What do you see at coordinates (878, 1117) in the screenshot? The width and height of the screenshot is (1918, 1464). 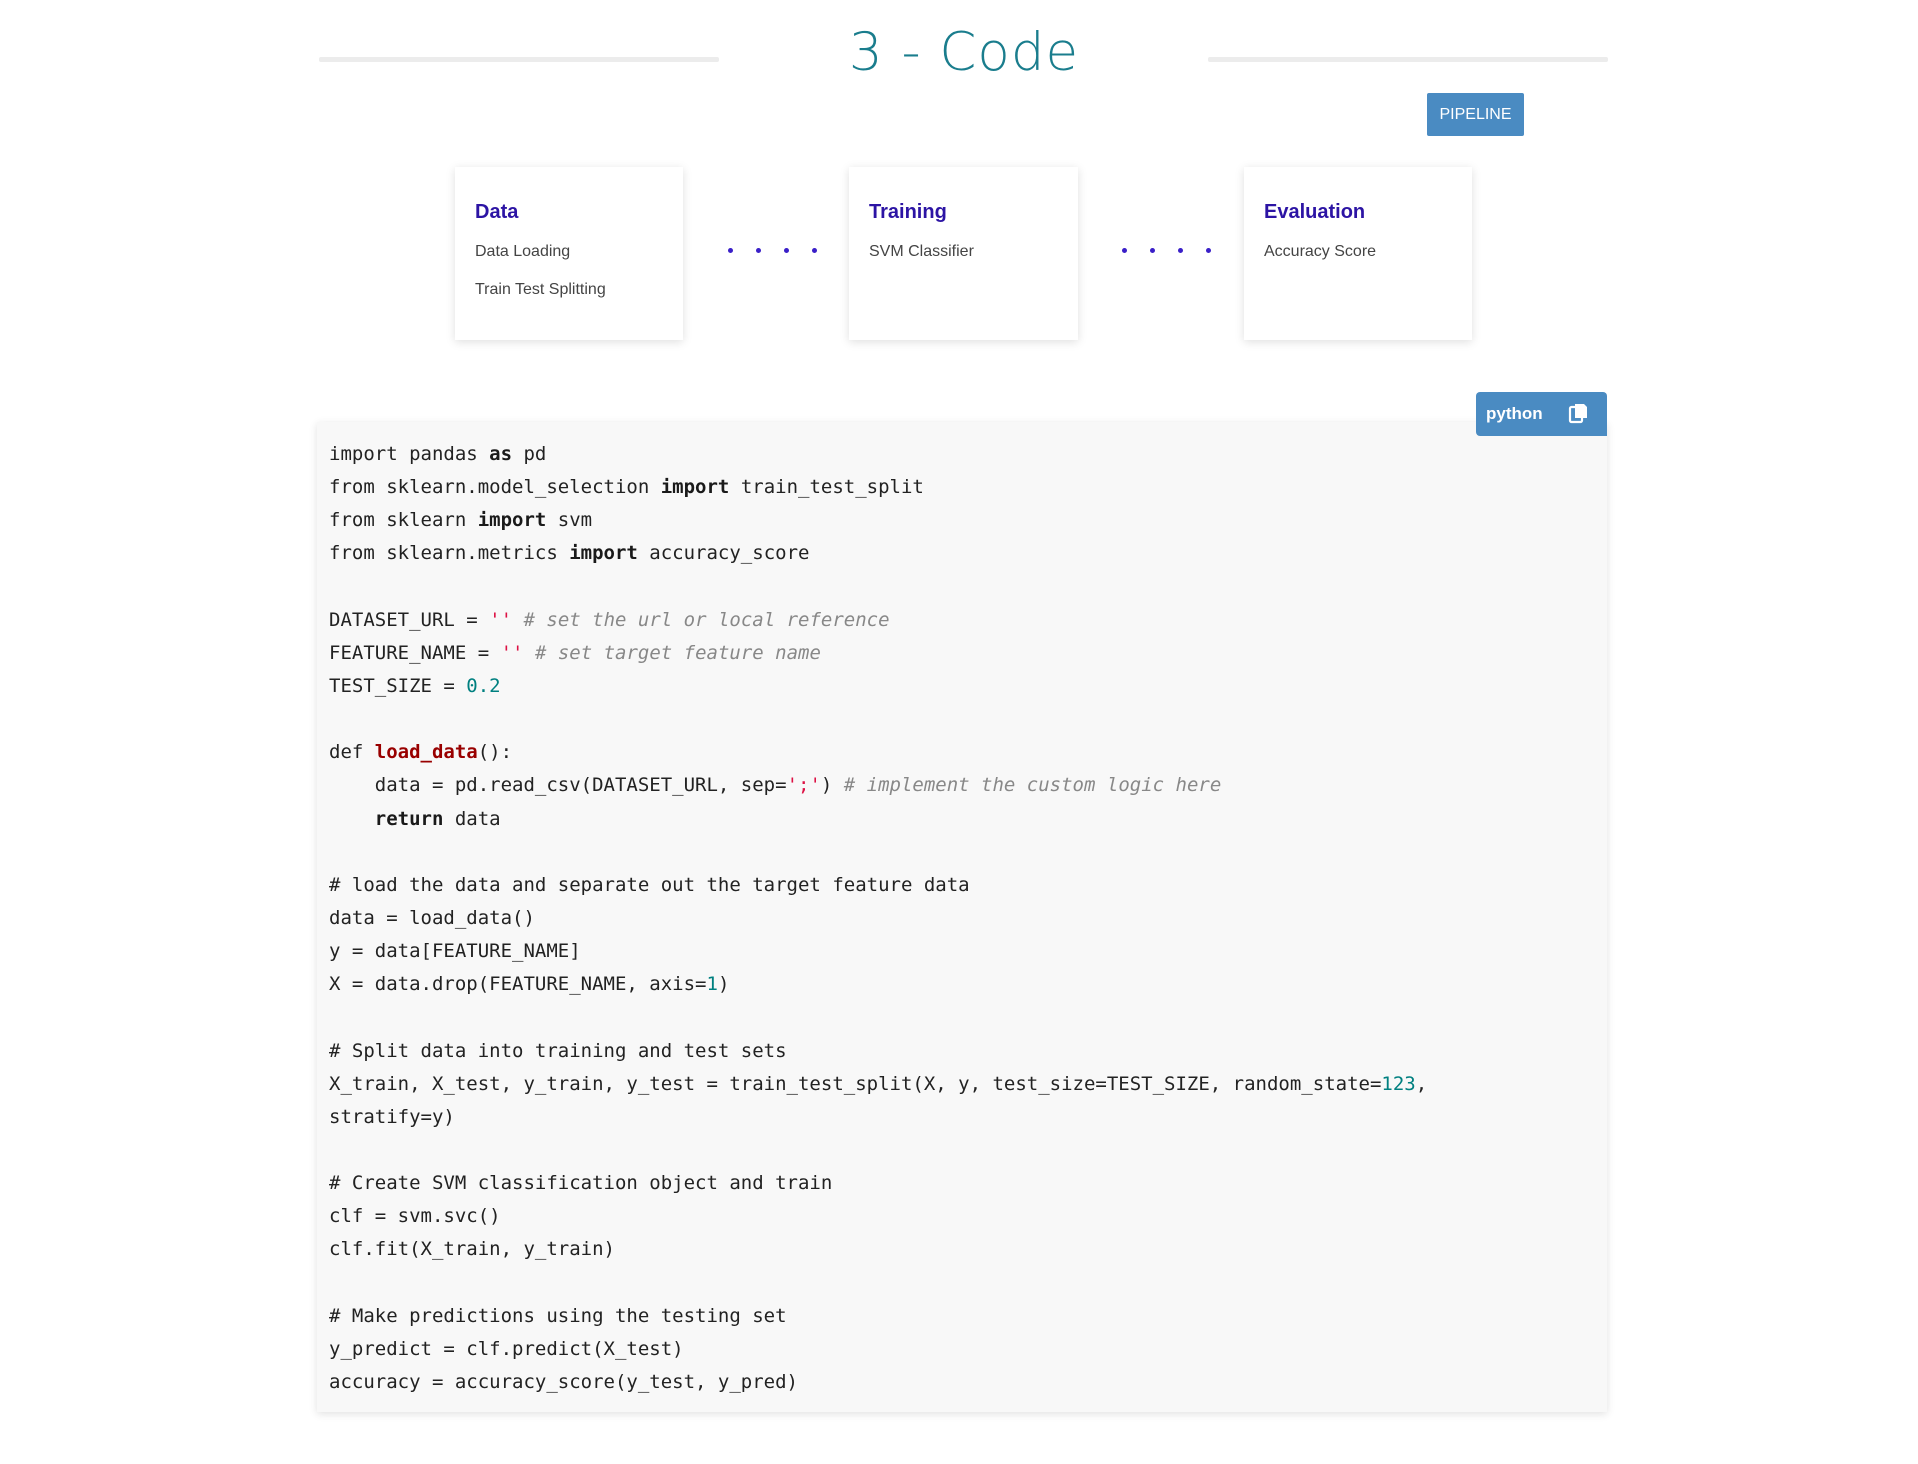 I see `code-line: stratify=y)` at bounding box center [878, 1117].